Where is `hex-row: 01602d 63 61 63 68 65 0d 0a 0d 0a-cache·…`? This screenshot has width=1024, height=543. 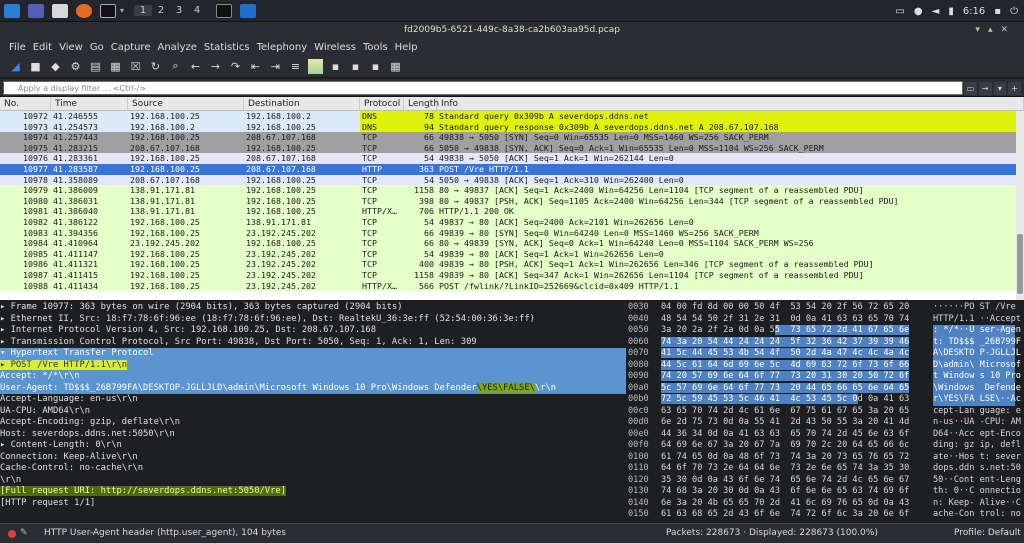
hex-row: 01602d 63 61 63 68 65 0d 0a 0d 0a-cache·… is located at coordinates (826, 521).